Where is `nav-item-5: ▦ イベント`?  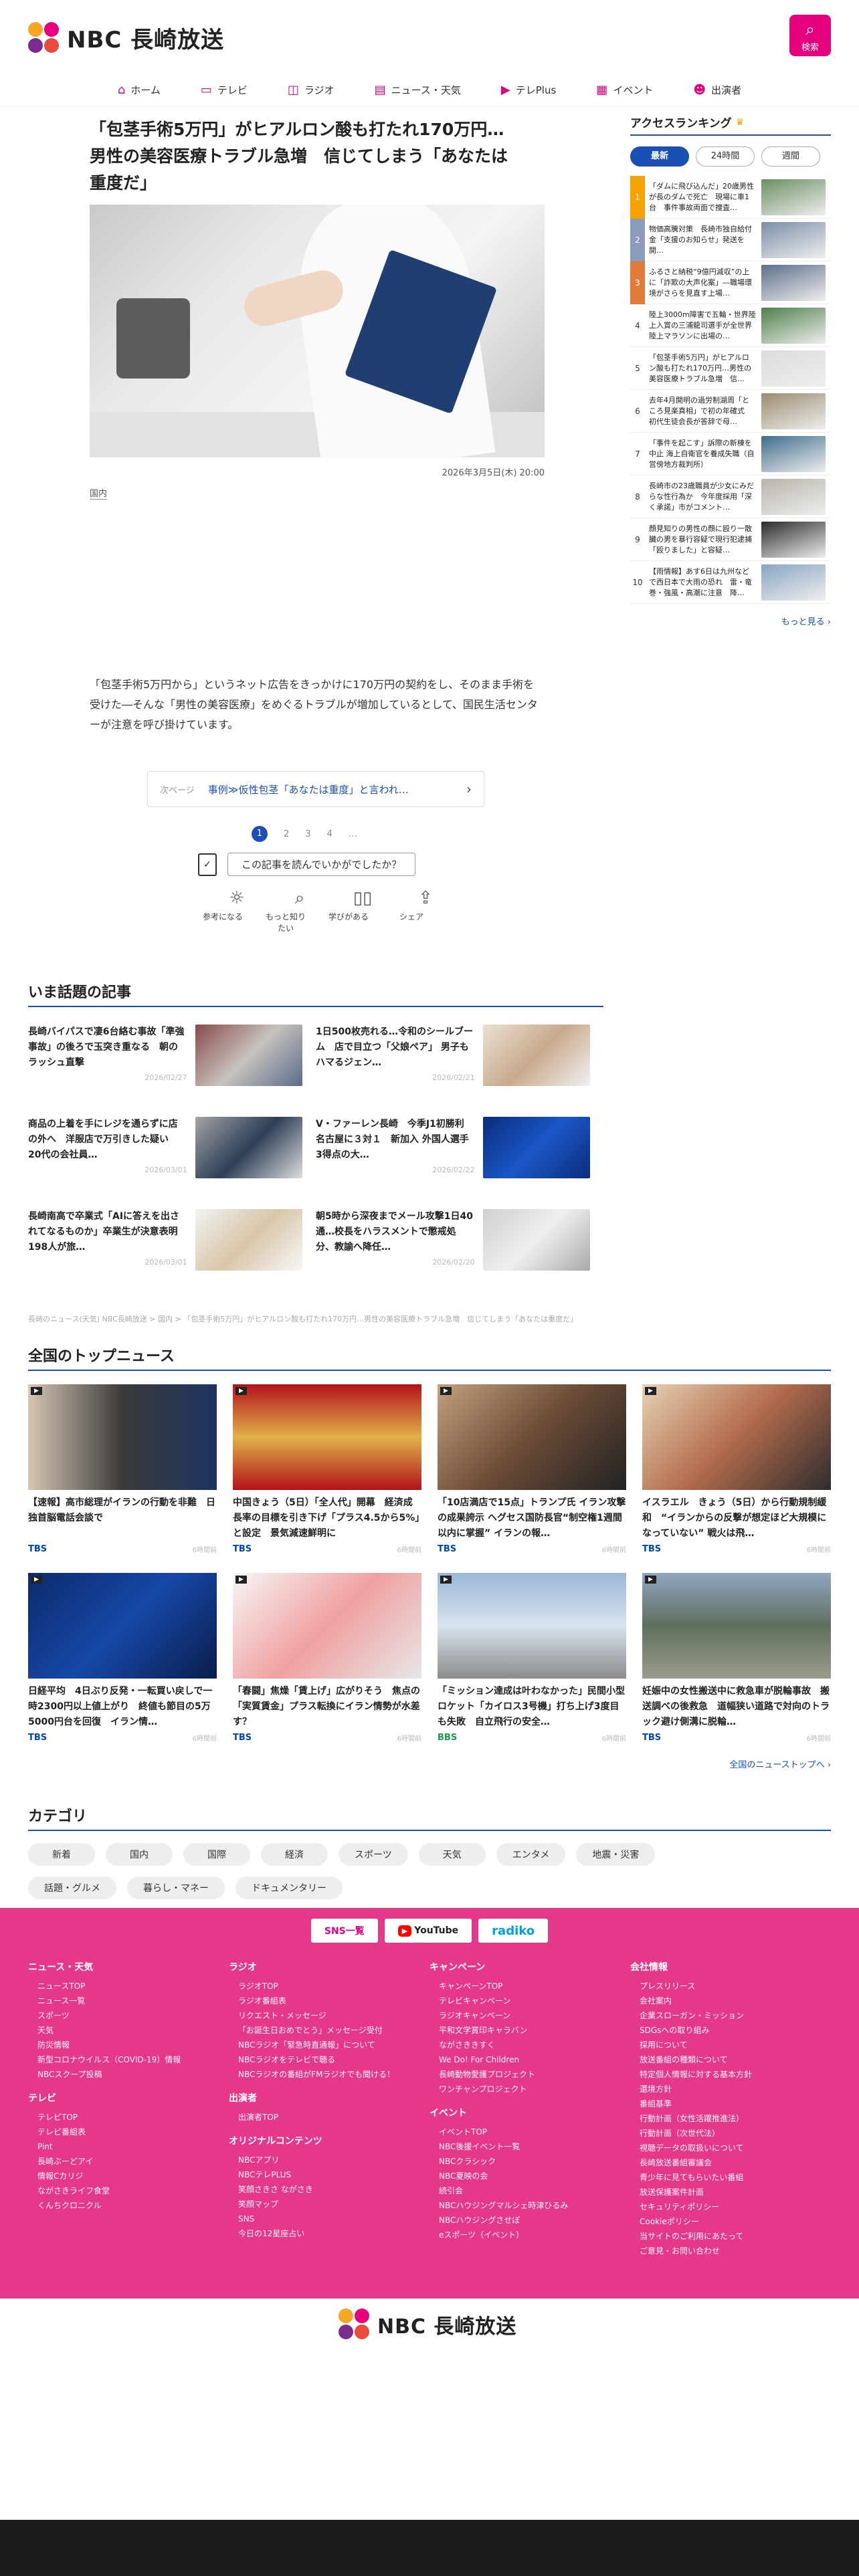 nav-item-5: ▦ イベント is located at coordinates (624, 90).